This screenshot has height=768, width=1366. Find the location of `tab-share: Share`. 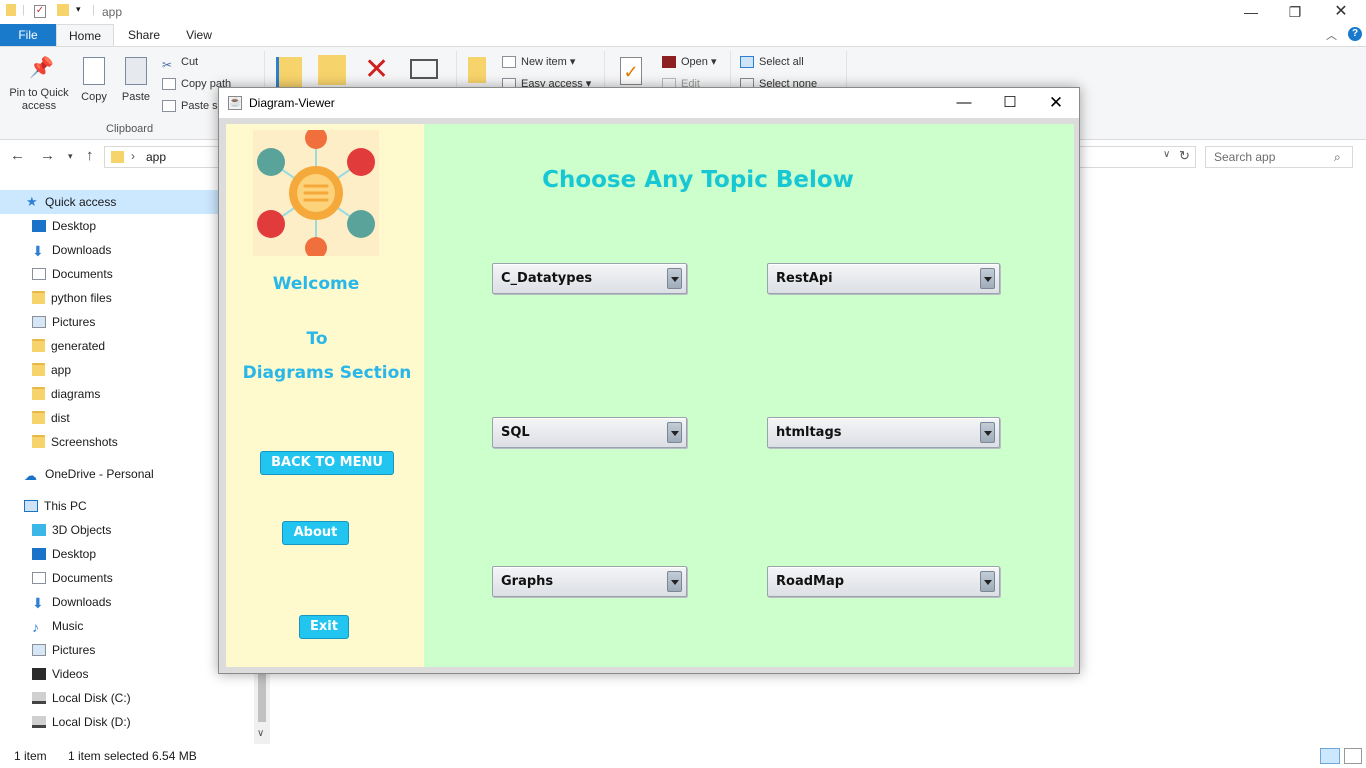

tab-share: Share is located at coordinates (144, 35).